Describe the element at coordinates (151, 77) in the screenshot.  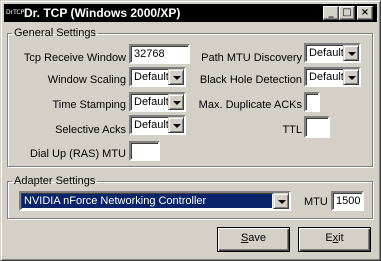
I see `window-scaling-value: Default` at that location.